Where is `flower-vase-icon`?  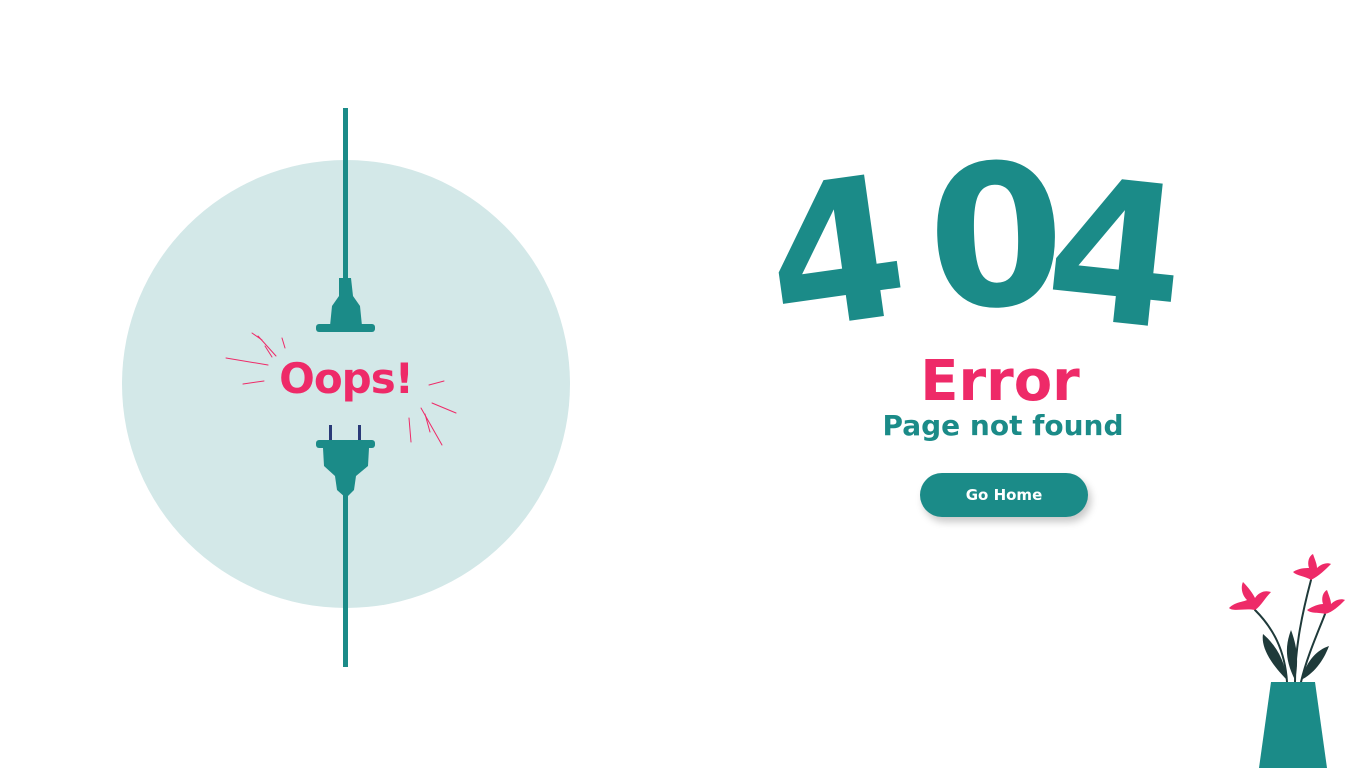
flower-vase-icon is located at coordinates (1295, 659).